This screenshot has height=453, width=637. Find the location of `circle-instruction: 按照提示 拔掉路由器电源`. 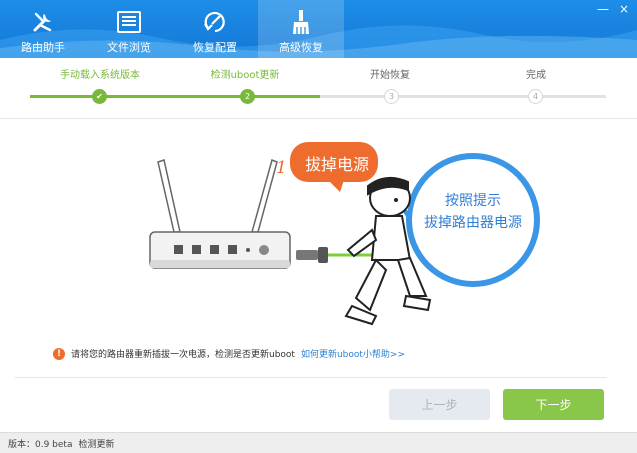

circle-instruction: 按照提示 拔掉路由器电源 is located at coordinates (473, 212).